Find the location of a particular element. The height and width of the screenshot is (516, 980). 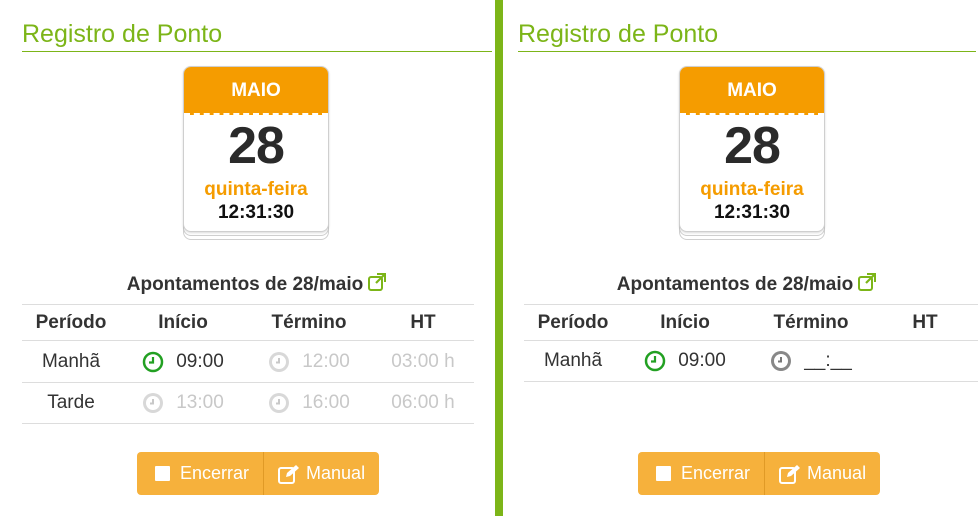

table-row: Manhã 09:00 12:00 03:00 h is located at coordinates (248, 361).